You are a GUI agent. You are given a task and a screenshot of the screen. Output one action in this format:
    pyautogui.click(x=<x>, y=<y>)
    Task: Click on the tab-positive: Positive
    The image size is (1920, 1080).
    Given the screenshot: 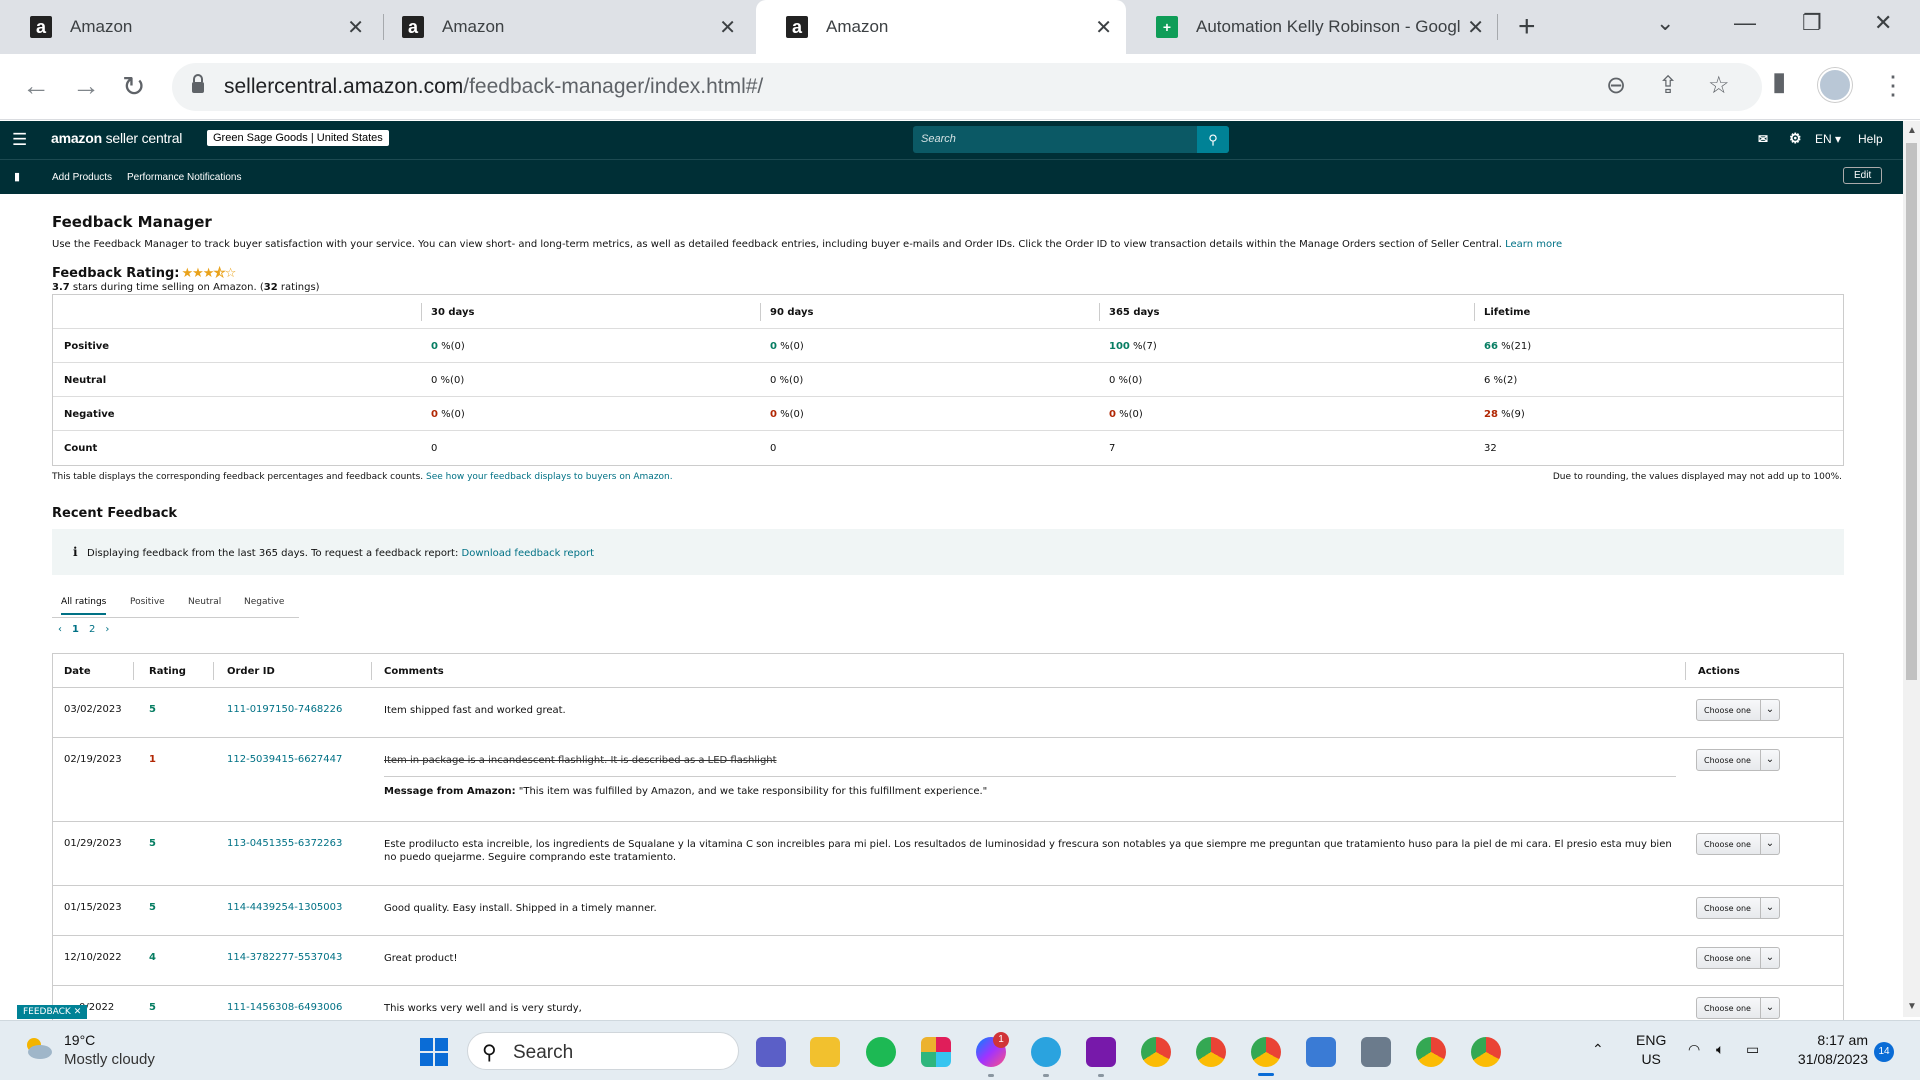 What is the action you would take?
    pyautogui.click(x=147, y=602)
    